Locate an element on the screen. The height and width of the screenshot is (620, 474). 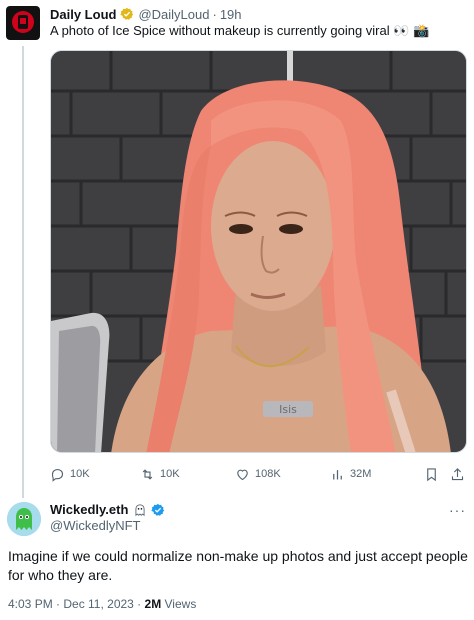
like-button: 108K is located at coordinates (258, 474).